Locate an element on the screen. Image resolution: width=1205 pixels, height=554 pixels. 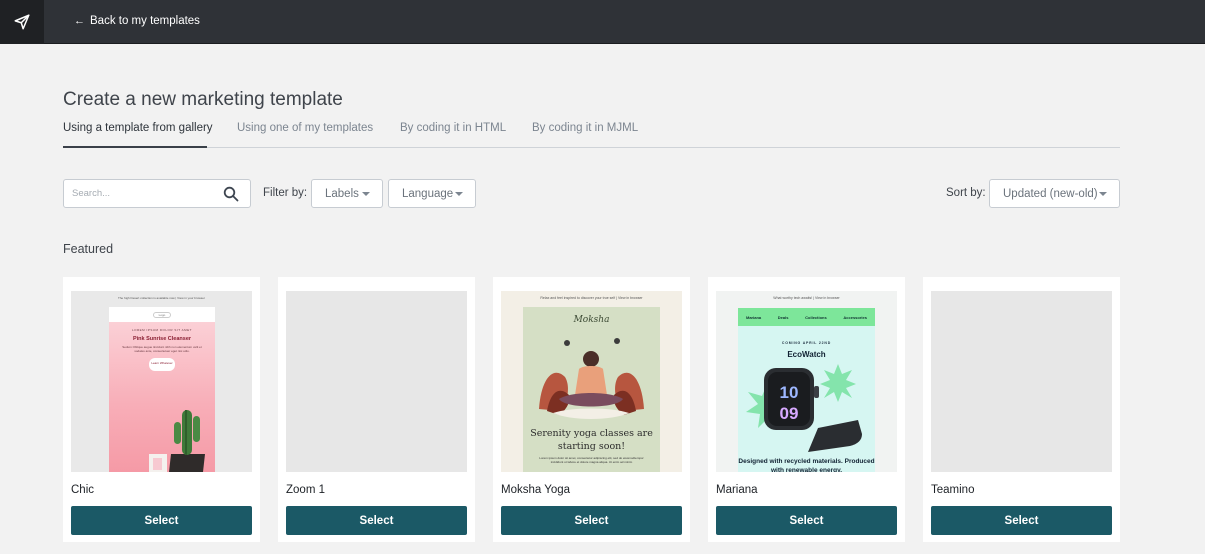
template-name: Zoom 1 is located at coordinates (305, 490).